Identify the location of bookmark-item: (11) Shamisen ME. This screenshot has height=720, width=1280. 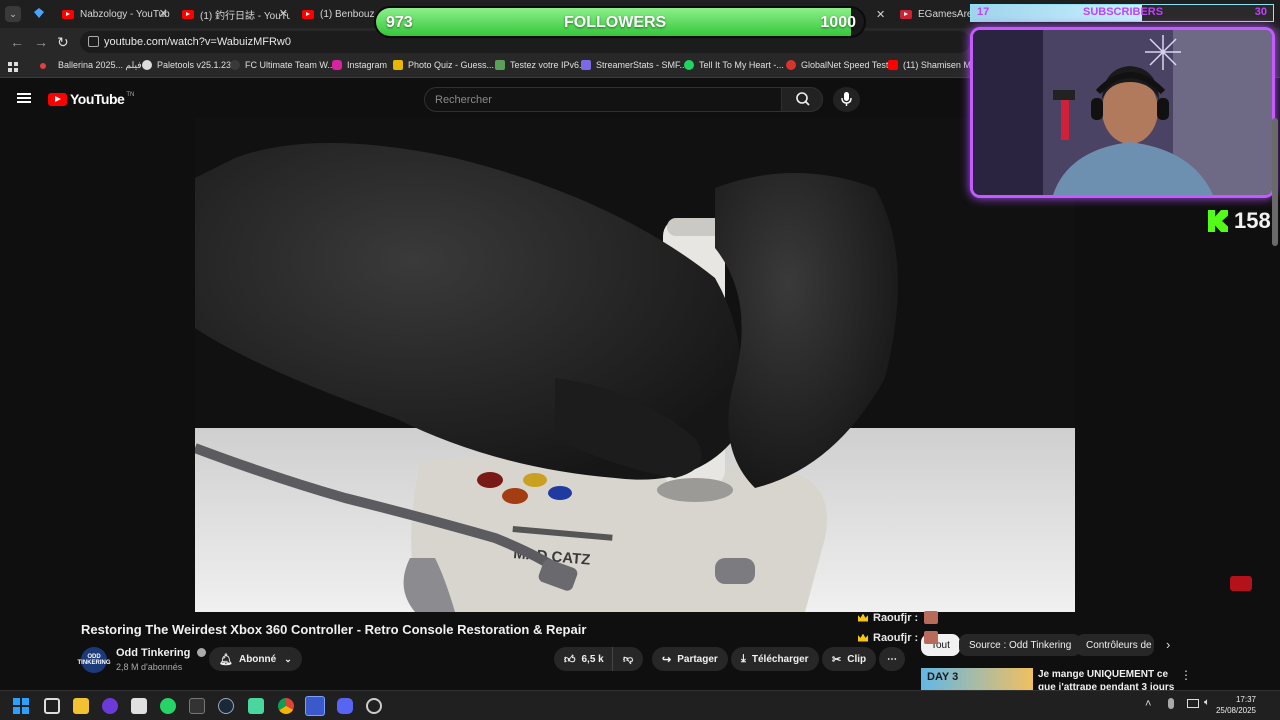
(932, 65).